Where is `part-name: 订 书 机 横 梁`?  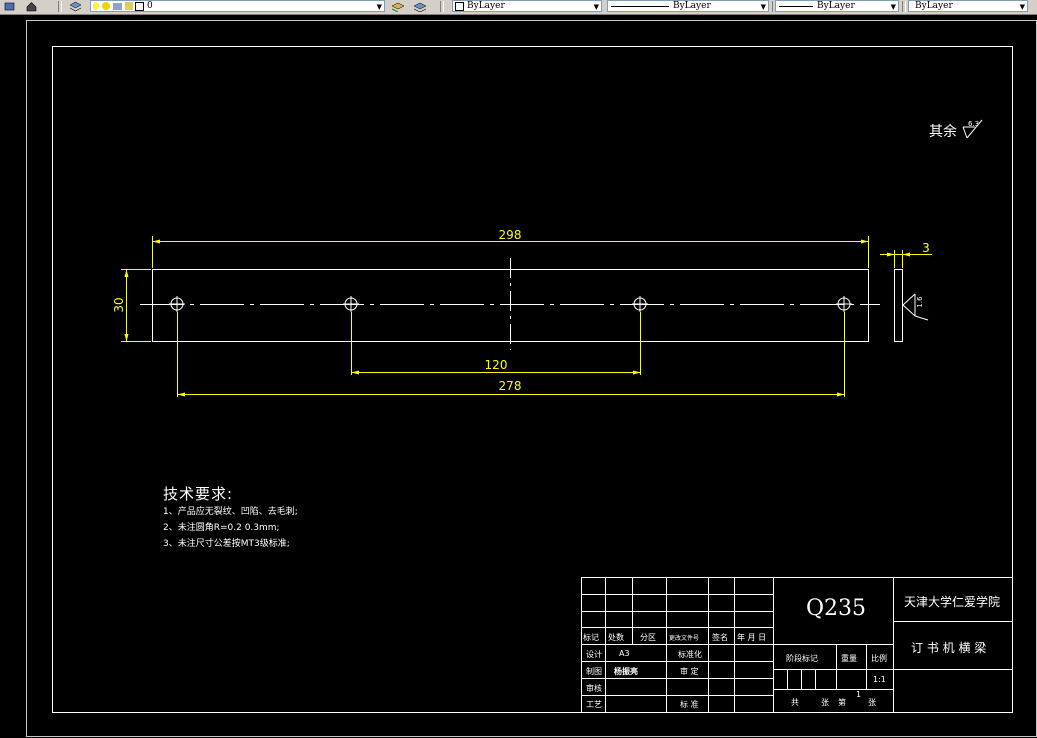
part-name: 订 书 机 横 梁 is located at coordinates (949, 648).